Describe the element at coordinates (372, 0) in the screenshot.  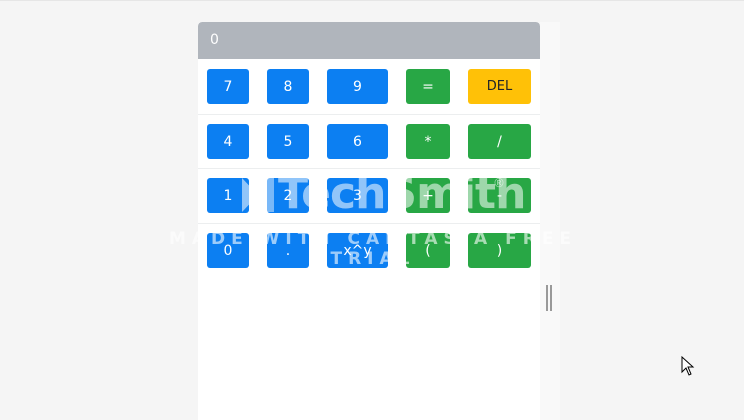
I see `top-border` at that location.